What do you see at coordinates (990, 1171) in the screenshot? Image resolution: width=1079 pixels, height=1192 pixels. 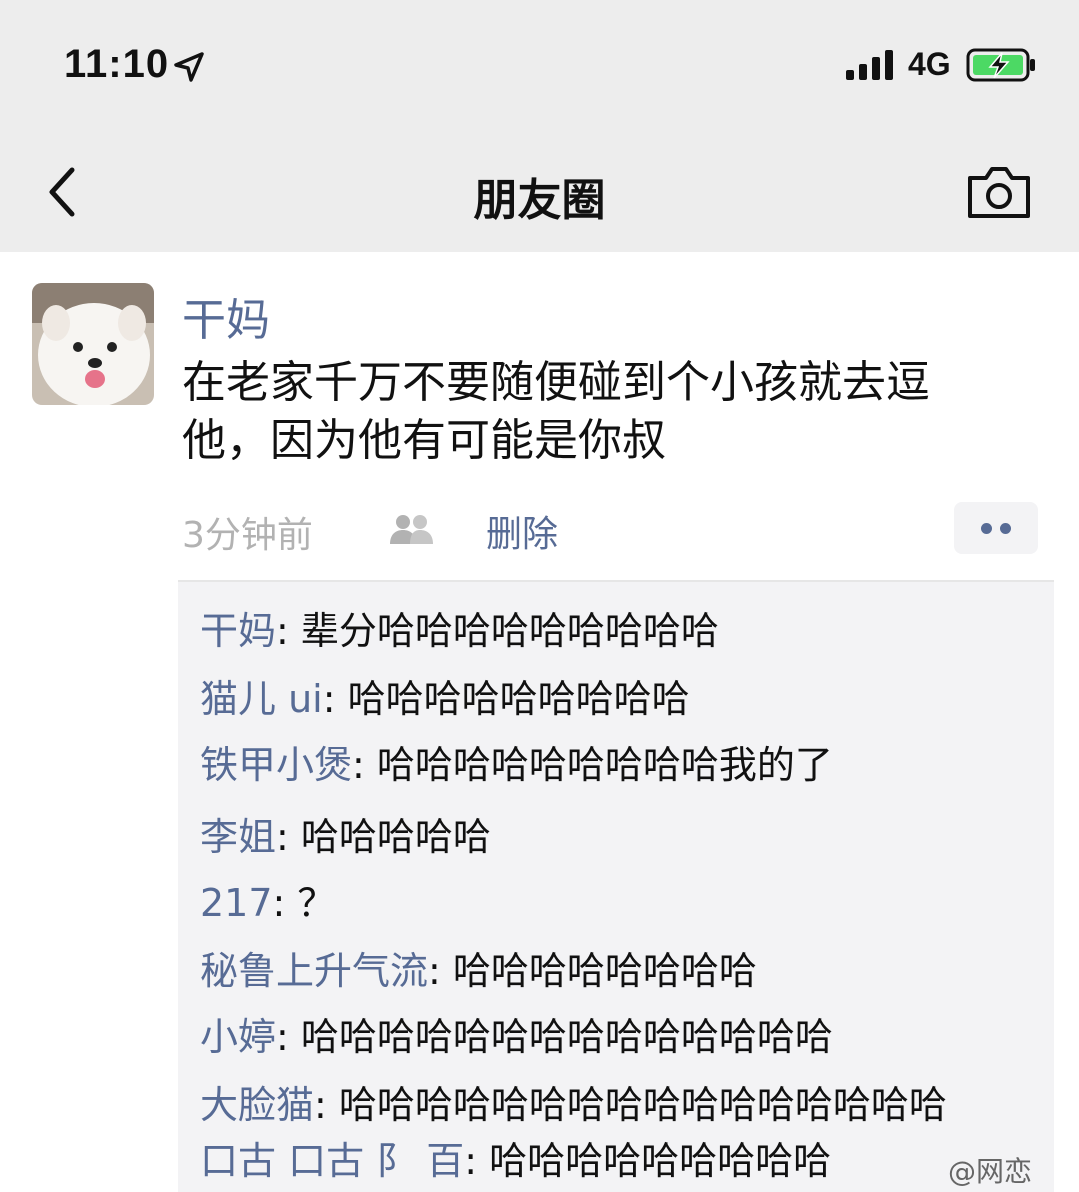 I see `weibo-watermark: @网恋` at bounding box center [990, 1171].